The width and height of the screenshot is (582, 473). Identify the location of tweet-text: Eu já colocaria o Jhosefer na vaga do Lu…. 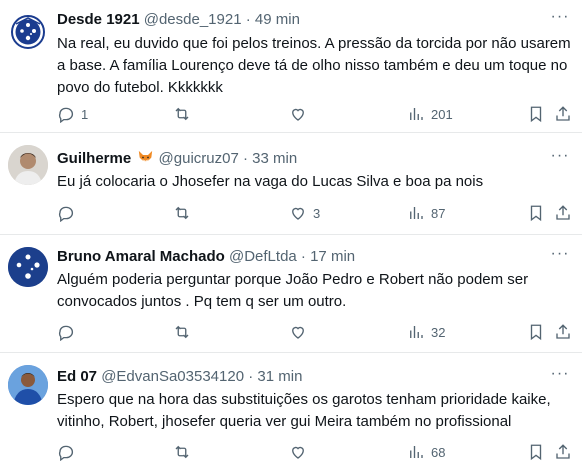
(270, 181).